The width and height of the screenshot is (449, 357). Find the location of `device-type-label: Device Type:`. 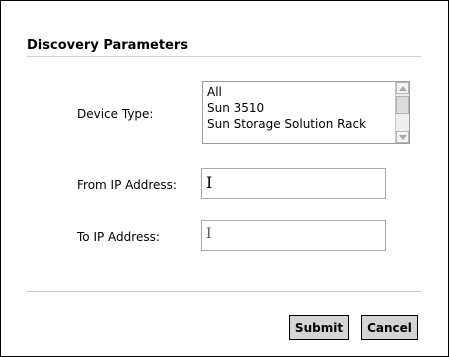

device-type-label: Device Type: is located at coordinates (115, 114).